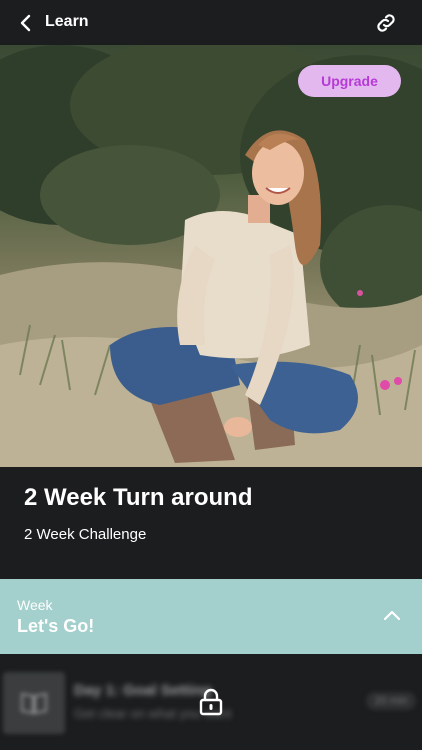 This screenshot has width=422, height=750. I want to click on chevron-left-icon, so click(25, 23).